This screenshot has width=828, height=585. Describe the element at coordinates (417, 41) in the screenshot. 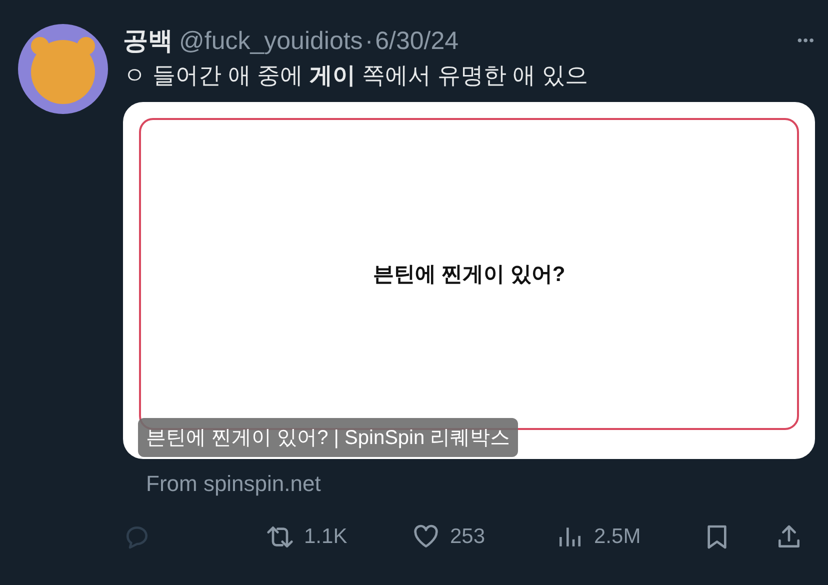

I see `post-date: 6/30/24` at that location.